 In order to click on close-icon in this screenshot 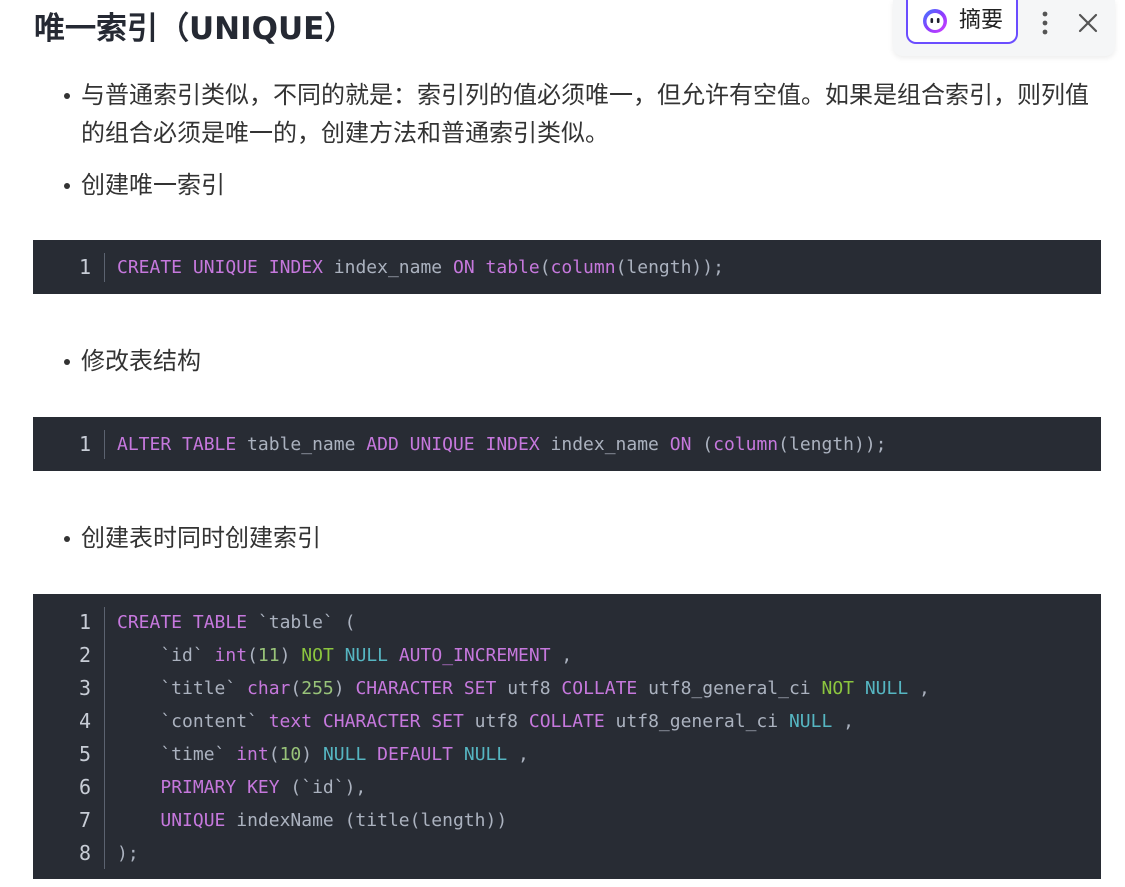, I will do `click(1088, 23)`.